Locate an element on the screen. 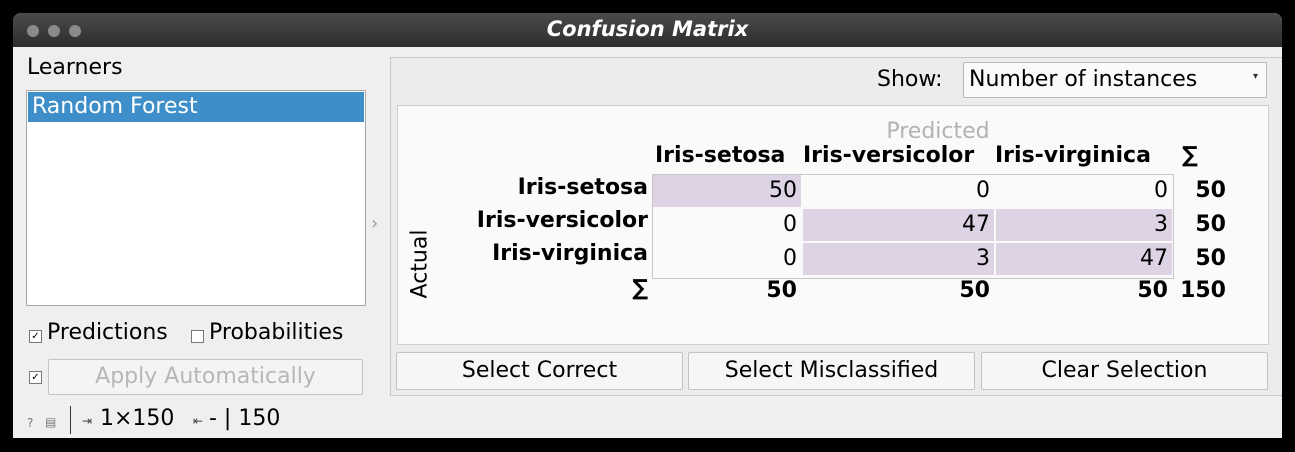 The width and height of the screenshot is (1295, 452). row-header-iris-setosa: Iris-setosa is located at coordinates (582, 187).